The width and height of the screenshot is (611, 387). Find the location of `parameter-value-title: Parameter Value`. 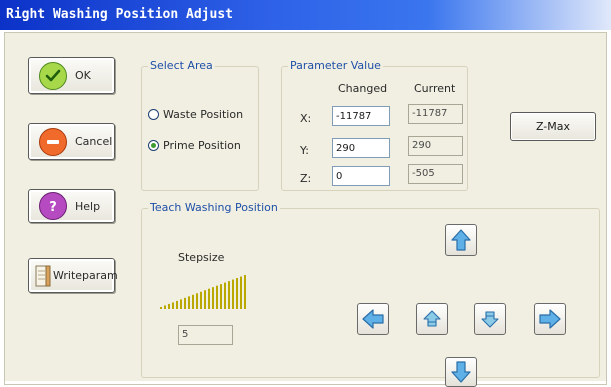

parameter-value-title: Parameter Value is located at coordinates (335, 65).